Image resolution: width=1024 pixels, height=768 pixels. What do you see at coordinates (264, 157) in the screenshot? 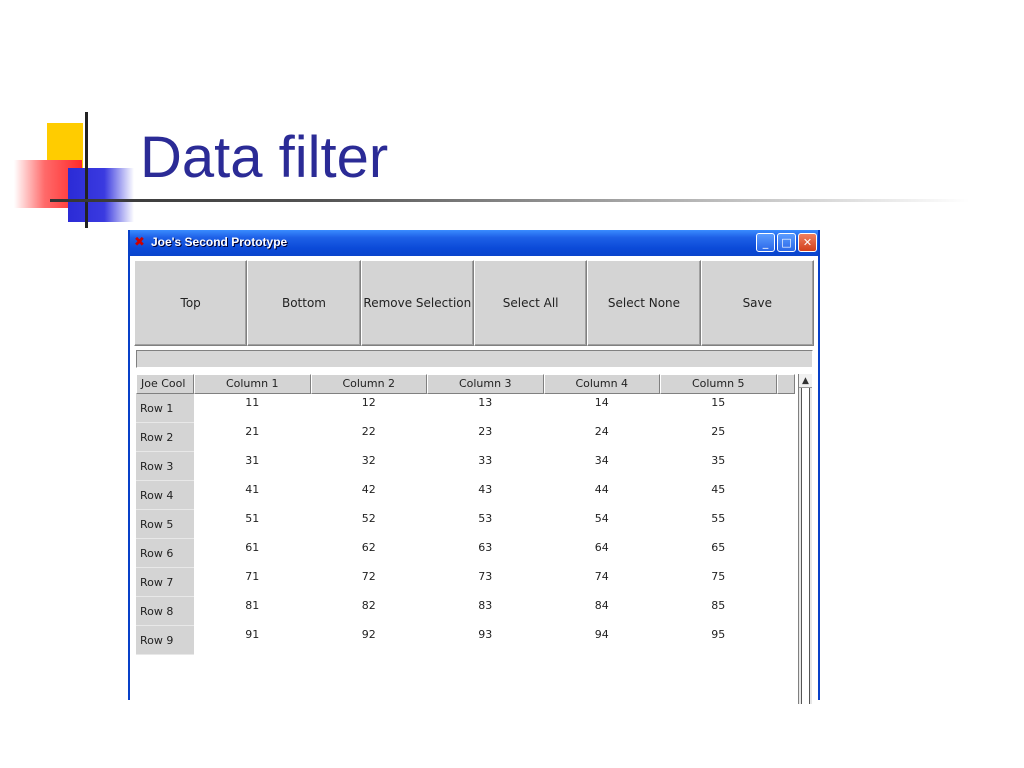
I see `slide-title: Data filter` at bounding box center [264, 157].